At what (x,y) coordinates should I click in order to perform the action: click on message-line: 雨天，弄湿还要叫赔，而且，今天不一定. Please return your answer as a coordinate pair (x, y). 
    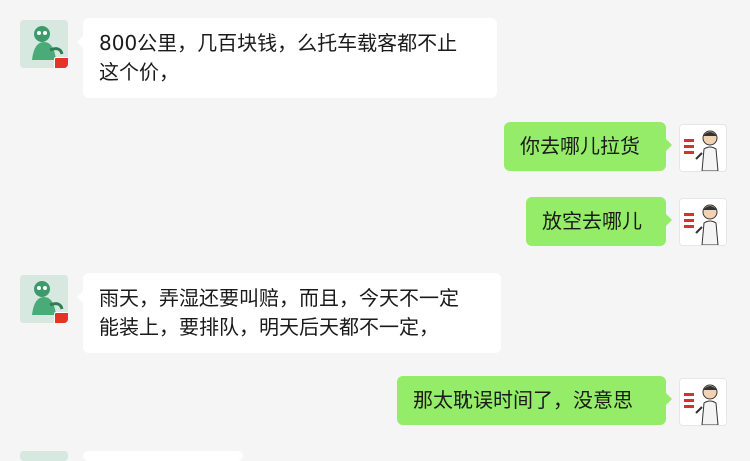
    Looking at the image, I should click on (279, 298).